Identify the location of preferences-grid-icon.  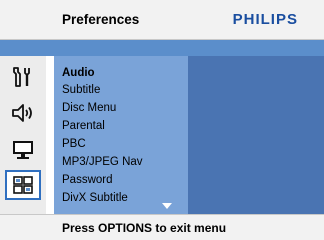
(23, 185).